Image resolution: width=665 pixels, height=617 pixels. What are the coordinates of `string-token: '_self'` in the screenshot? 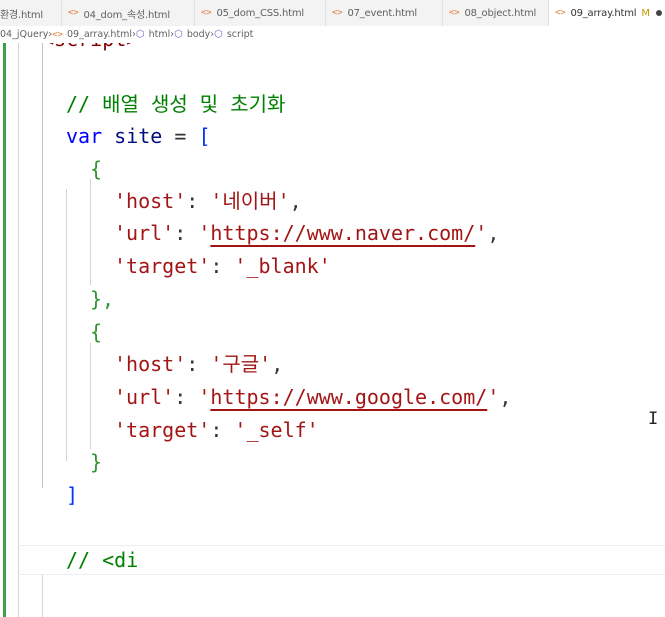 It's located at (276, 430).